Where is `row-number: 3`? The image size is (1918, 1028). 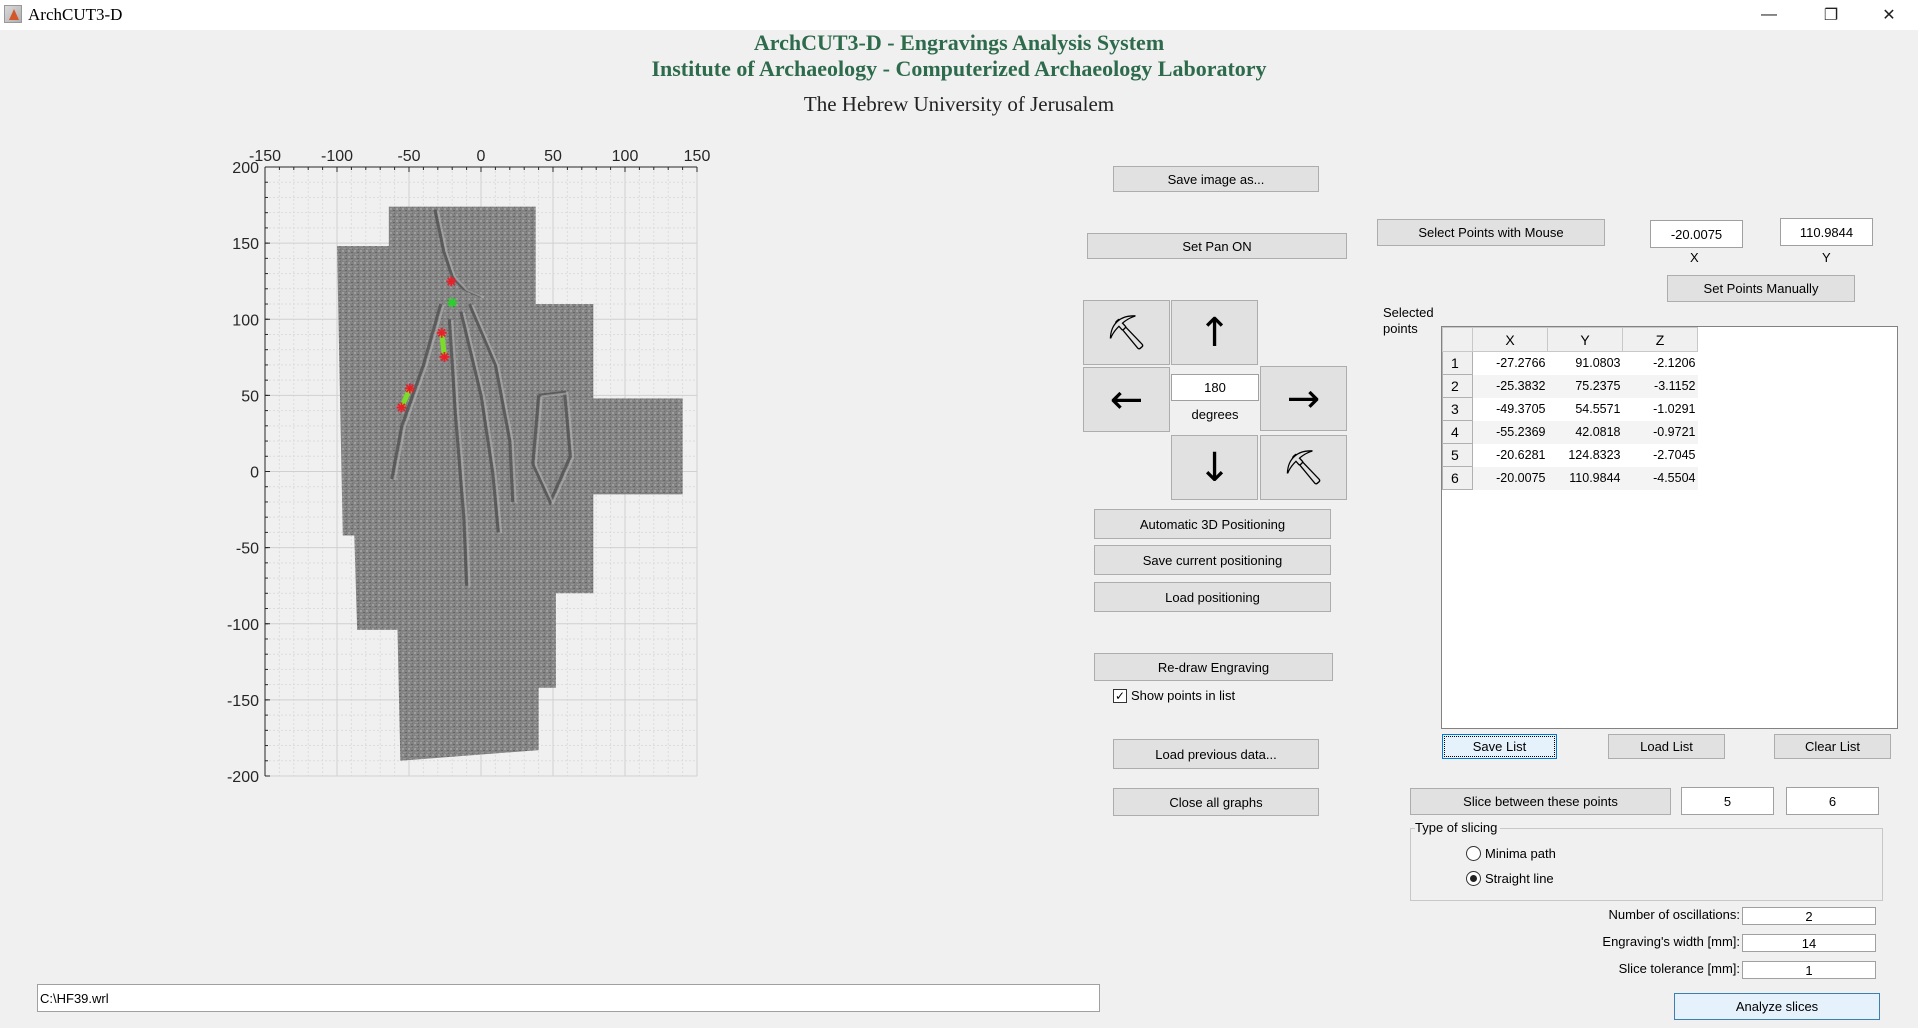
row-number: 3 is located at coordinates (1457, 409).